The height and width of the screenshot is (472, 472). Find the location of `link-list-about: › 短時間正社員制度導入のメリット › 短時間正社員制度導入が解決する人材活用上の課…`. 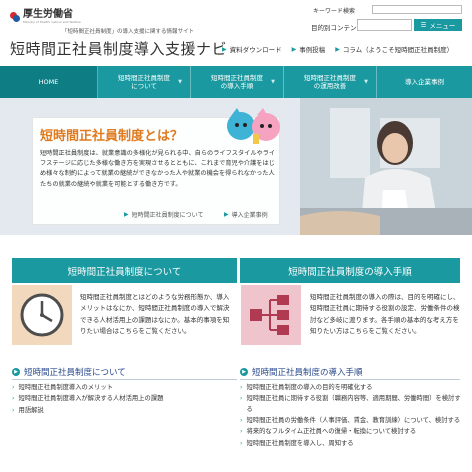

link-list-about: › 短時間正社員制度導入のメリット › 短時間正社員制度導入が解決する人材活用上の課… is located at coordinates (124, 400).